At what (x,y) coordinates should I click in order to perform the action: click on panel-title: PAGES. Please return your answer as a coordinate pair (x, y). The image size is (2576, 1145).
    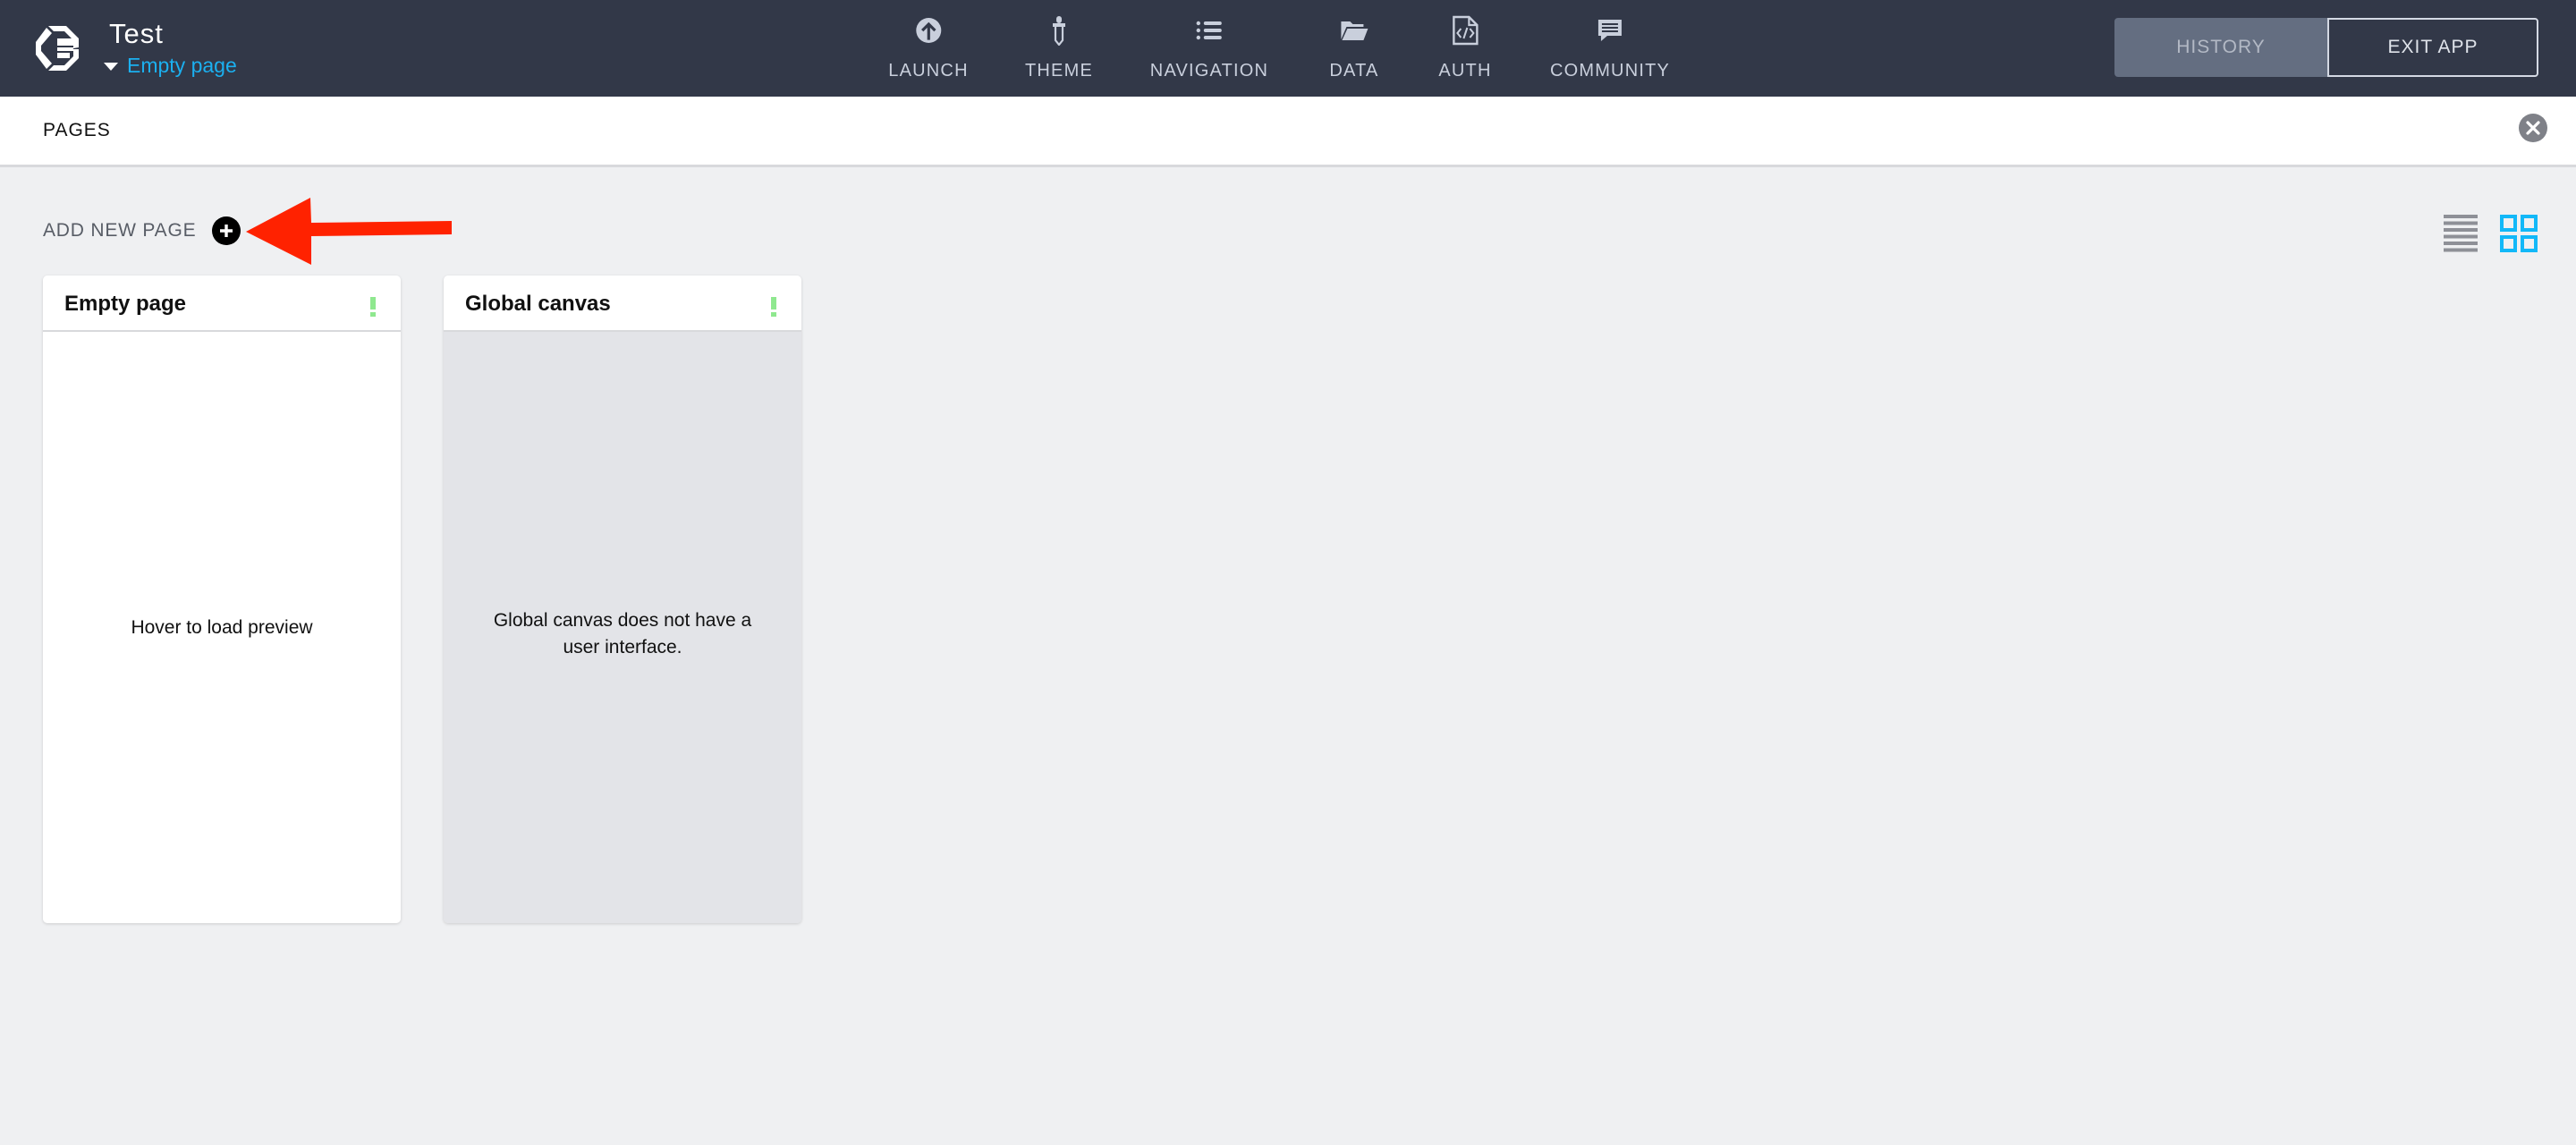
    Looking at the image, I should click on (77, 130).